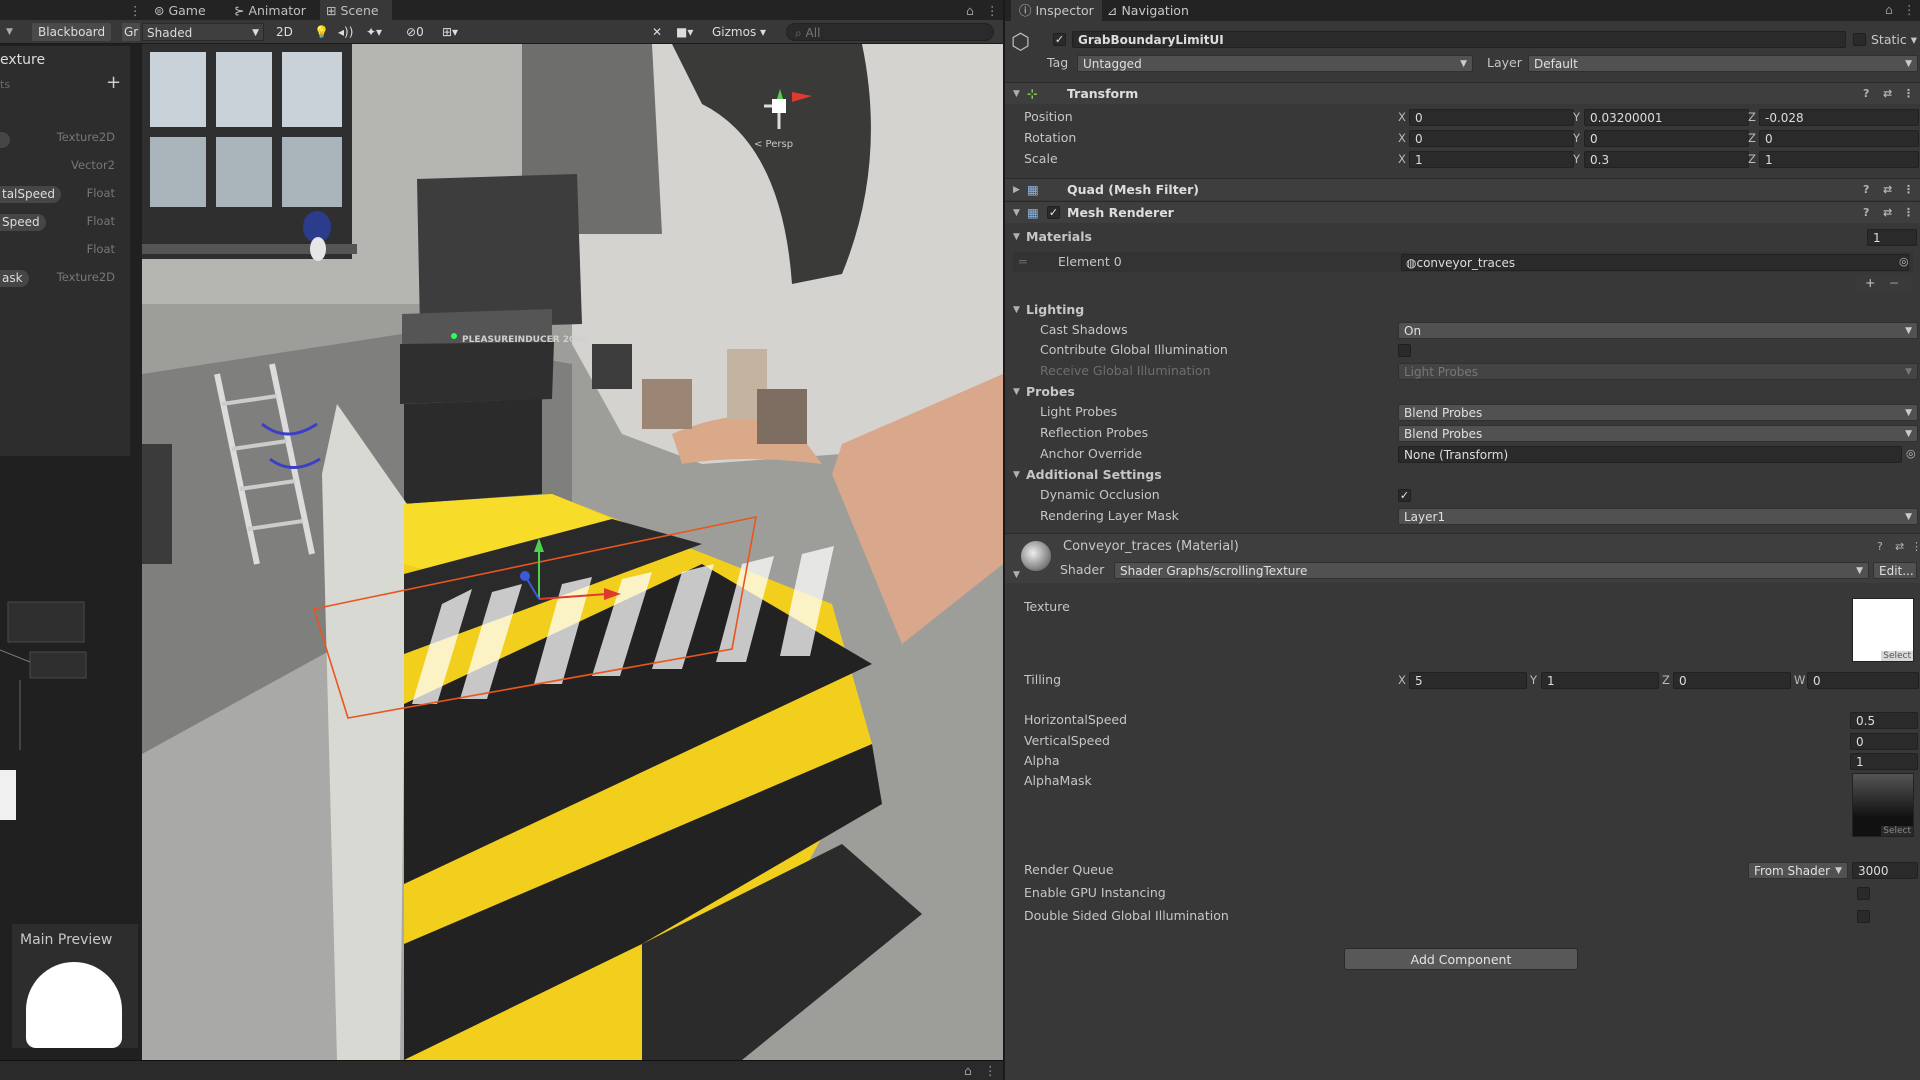 The height and width of the screenshot is (1080, 1920). Describe the element at coordinates (1462, 93) in the screenshot. I see `transform-header: ▼ ⊹ Transform ? ⇄ ⋮` at that location.